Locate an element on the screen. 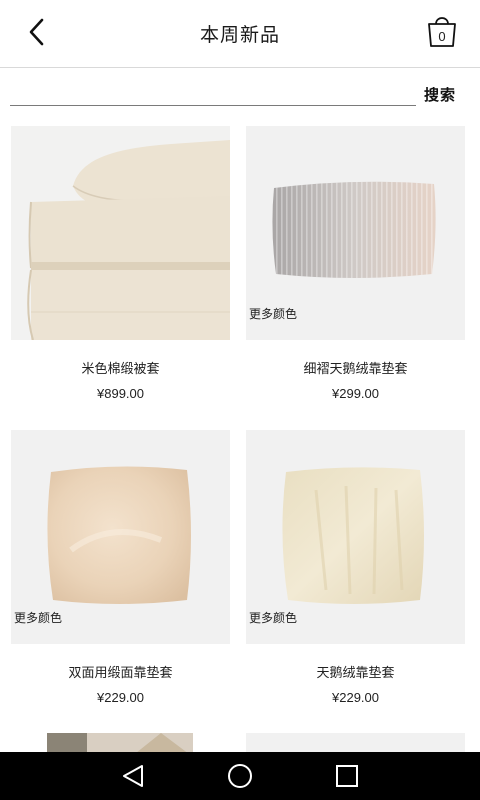 The height and width of the screenshot is (800, 480). top-bar: 本周新品 0 is located at coordinates (240, 34).